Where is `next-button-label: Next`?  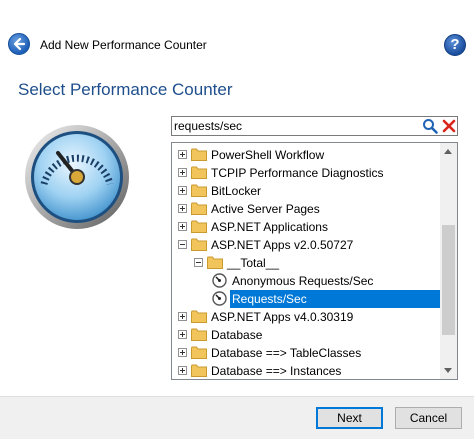 next-button-label: Next is located at coordinates (349, 418).